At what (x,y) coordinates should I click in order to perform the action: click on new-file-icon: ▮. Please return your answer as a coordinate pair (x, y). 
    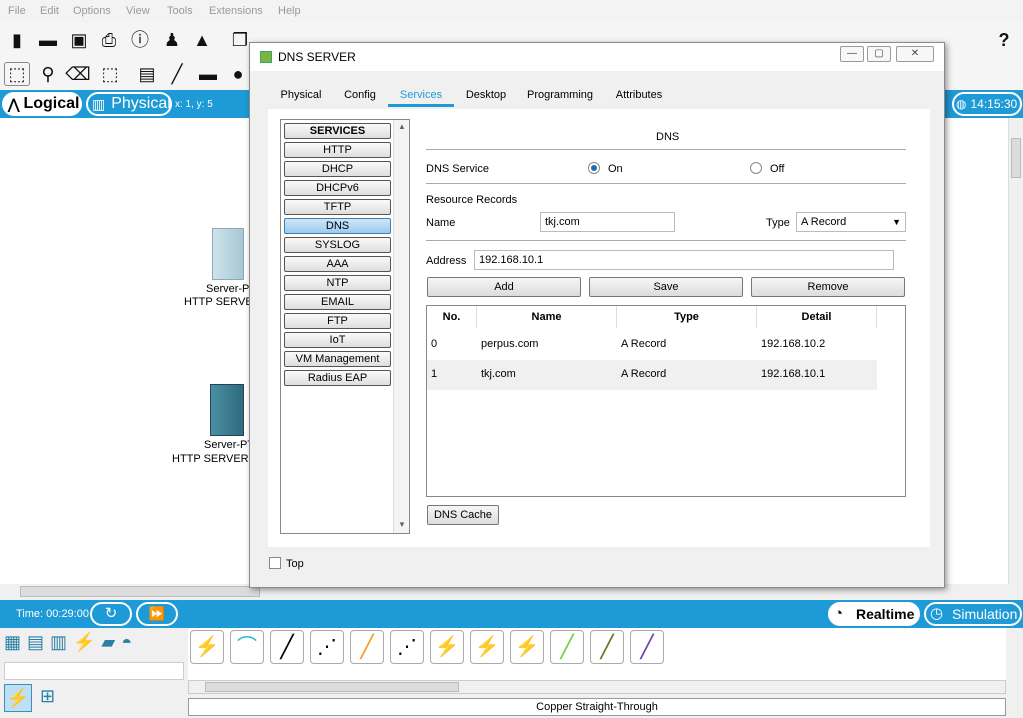
    Looking at the image, I should click on (17, 40).